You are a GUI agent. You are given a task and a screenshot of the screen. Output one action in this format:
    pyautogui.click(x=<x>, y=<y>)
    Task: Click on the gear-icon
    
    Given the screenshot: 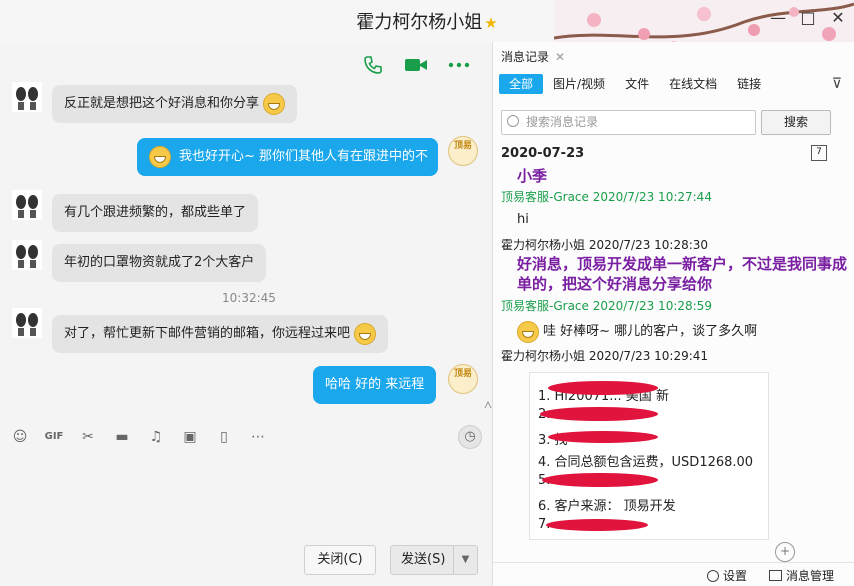 What is the action you would take?
    pyautogui.click(x=713, y=576)
    